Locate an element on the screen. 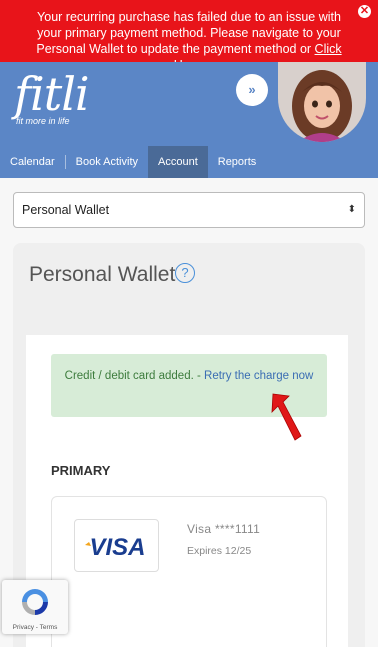 The height and width of the screenshot is (647, 378). avatar is located at coordinates (322, 102).